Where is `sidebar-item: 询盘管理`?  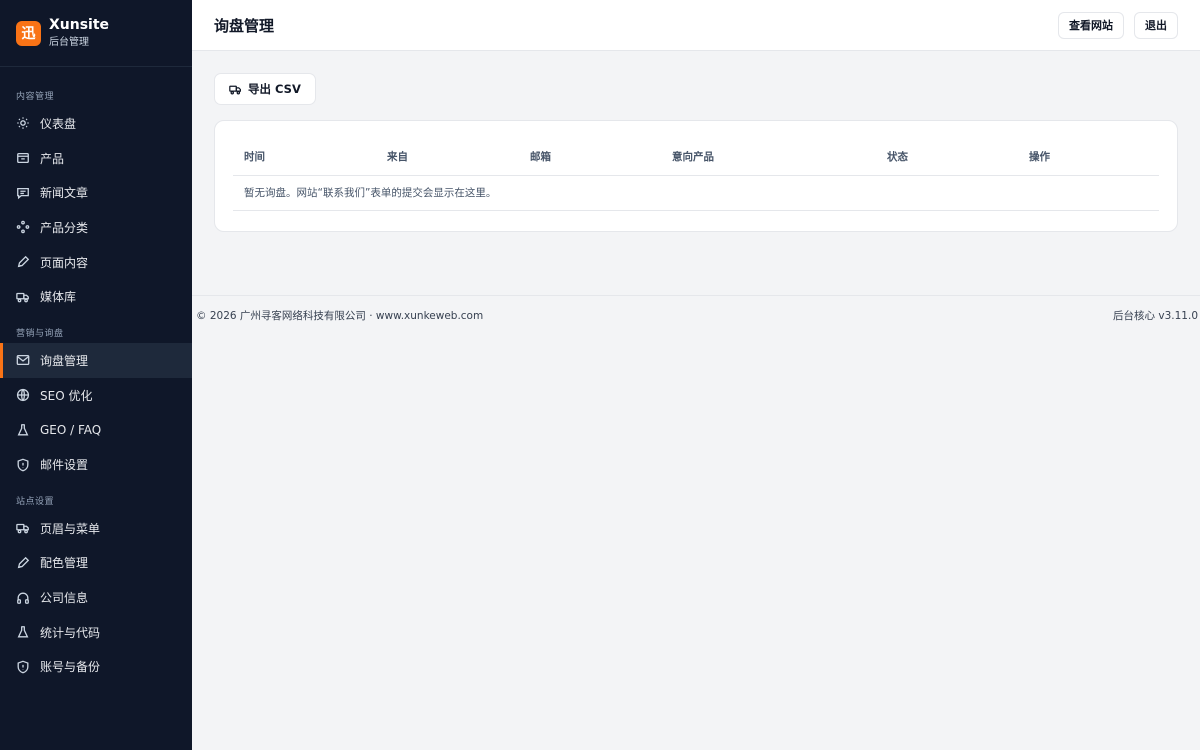 sidebar-item: 询盘管理 is located at coordinates (96, 360).